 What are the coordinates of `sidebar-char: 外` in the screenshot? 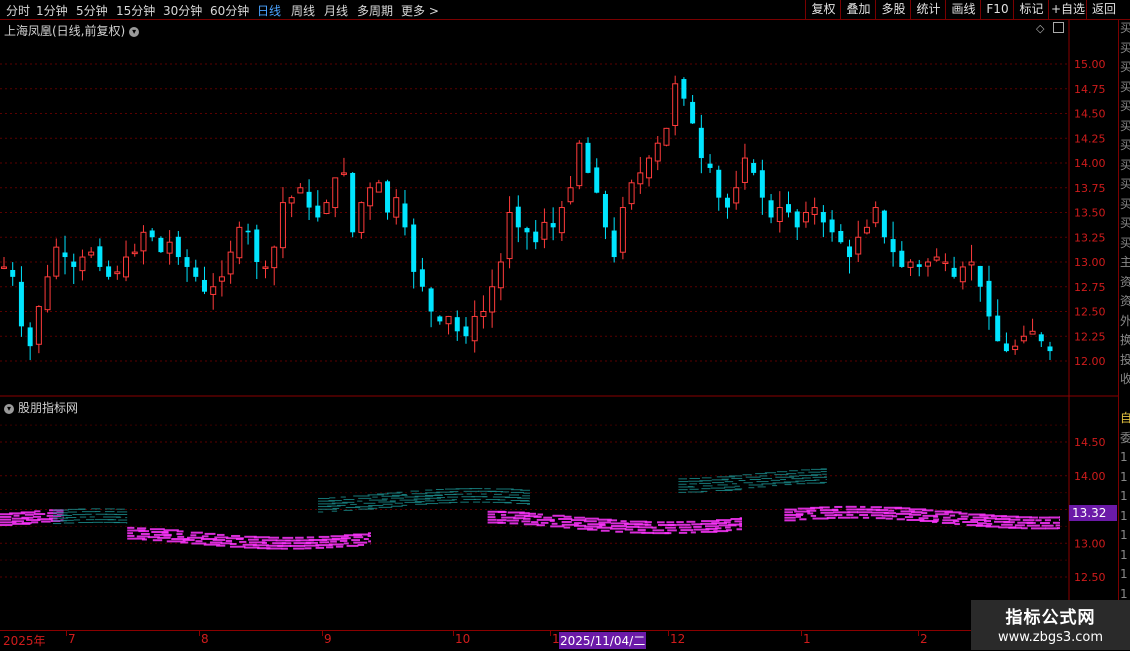 It's located at (1125, 320).